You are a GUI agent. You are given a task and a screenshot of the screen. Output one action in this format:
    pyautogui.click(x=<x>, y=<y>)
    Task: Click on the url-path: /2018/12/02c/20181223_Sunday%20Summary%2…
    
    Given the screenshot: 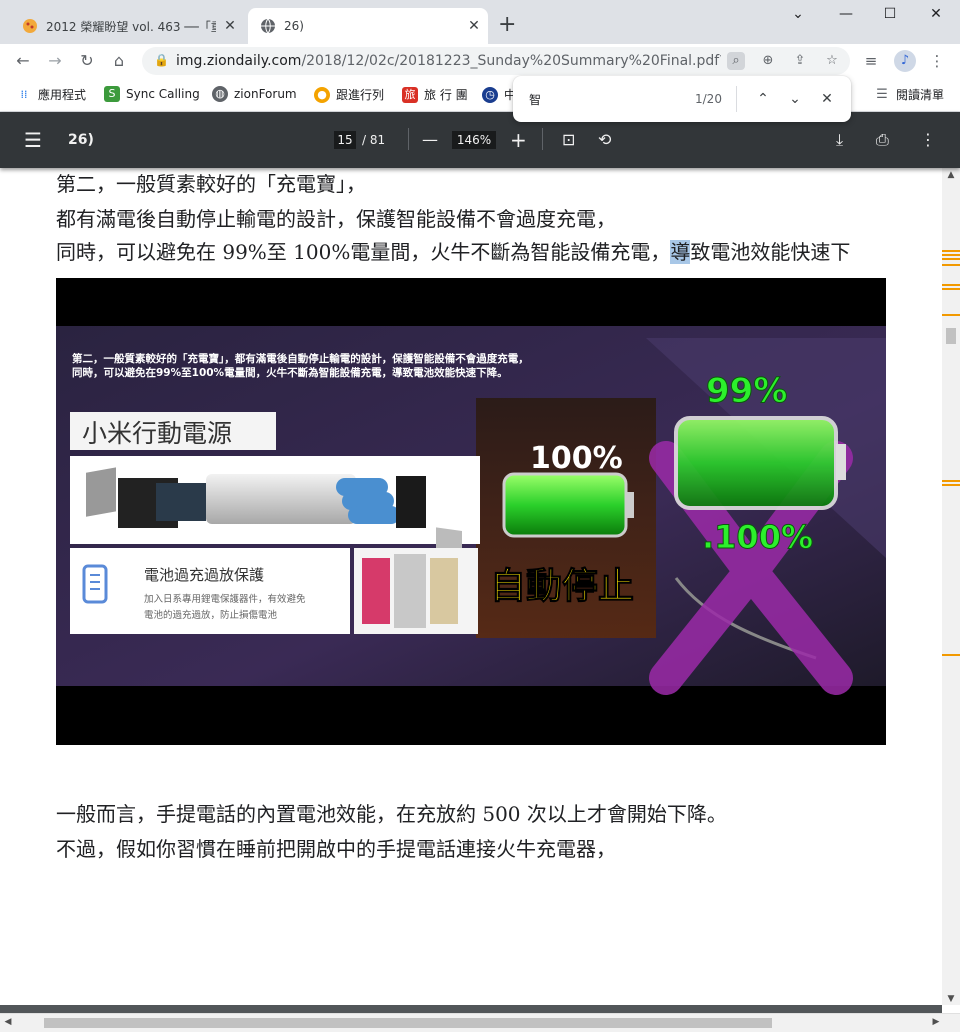 What is the action you would take?
    pyautogui.click(x=511, y=61)
    